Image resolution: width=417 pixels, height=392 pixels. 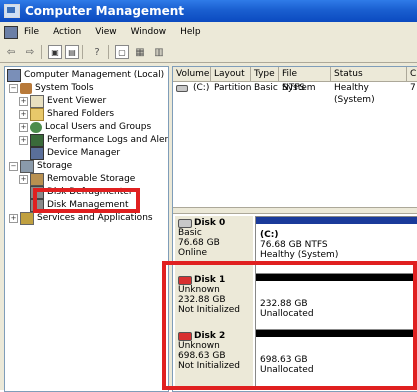 I want to click on col-volume: Volume, so click(x=192, y=74).